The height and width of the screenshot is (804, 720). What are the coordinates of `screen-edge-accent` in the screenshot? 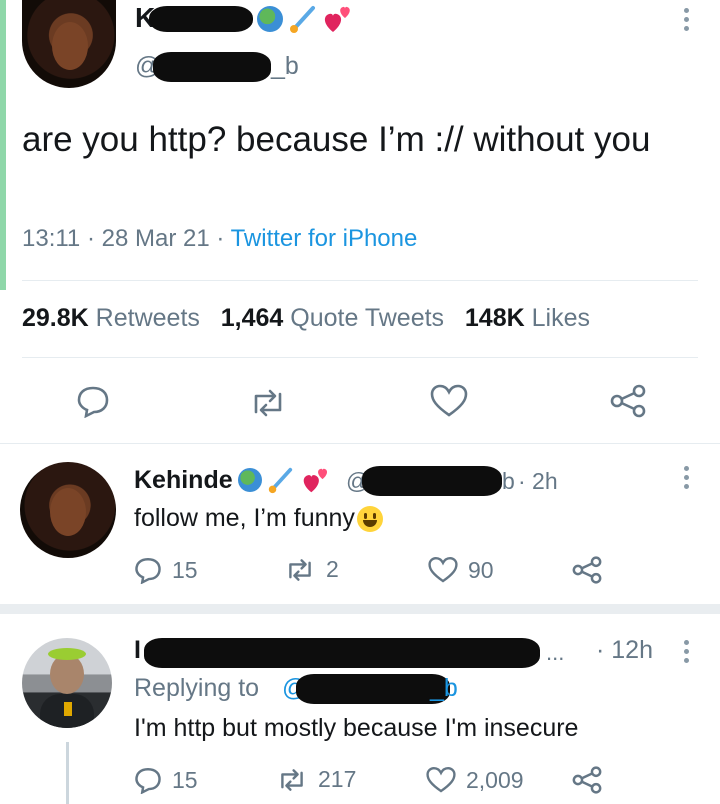 It's located at (3, 145).